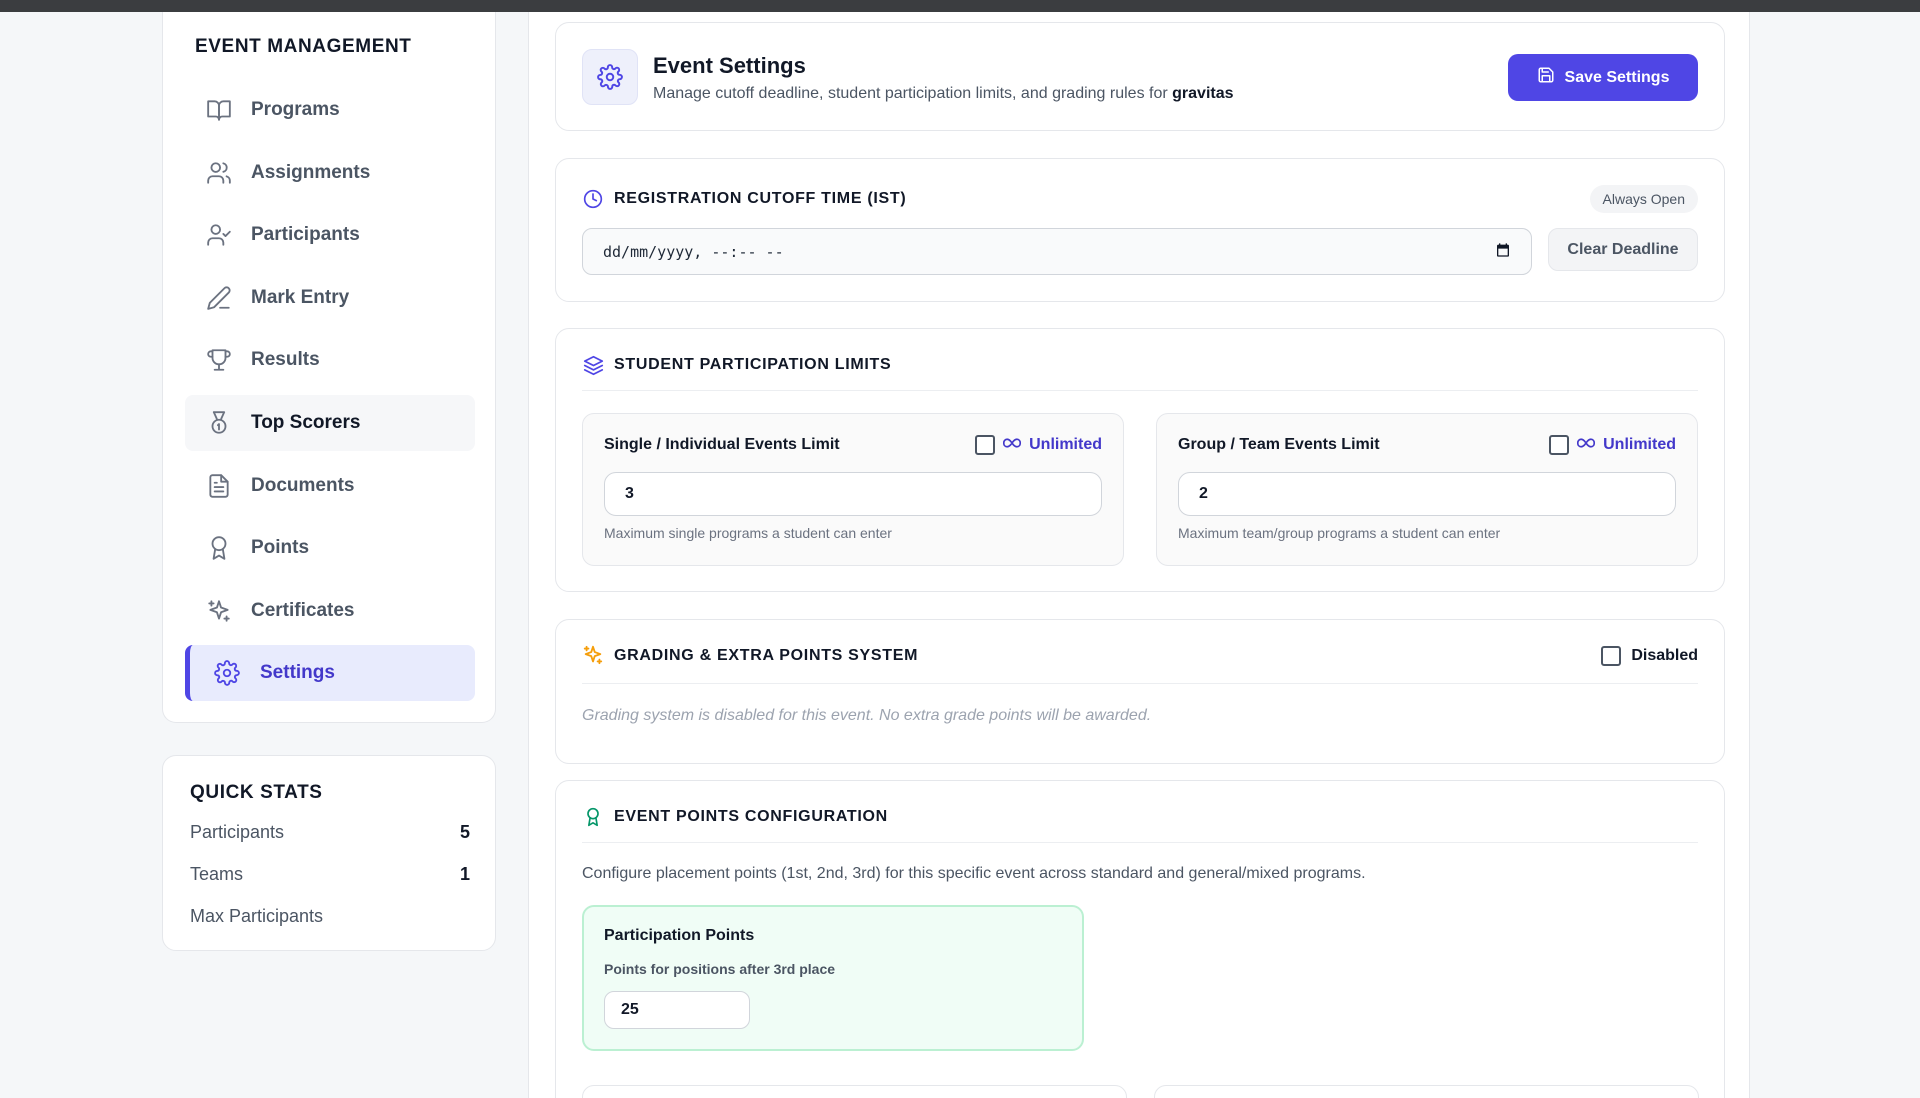 The width and height of the screenshot is (1920, 1098). What do you see at coordinates (751, 816) in the screenshot?
I see `event-points-title: EVENT POINTS CONFIGURATION` at bounding box center [751, 816].